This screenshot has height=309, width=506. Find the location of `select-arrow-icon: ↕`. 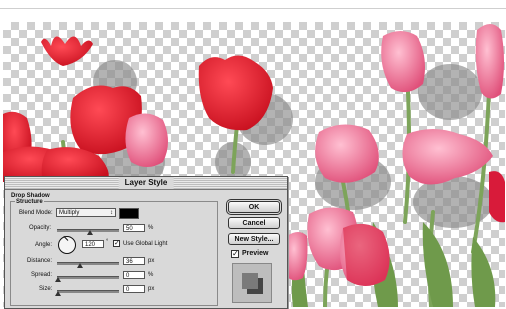

select-arrow-icon: ↕ is located at coordinates (111, 213).